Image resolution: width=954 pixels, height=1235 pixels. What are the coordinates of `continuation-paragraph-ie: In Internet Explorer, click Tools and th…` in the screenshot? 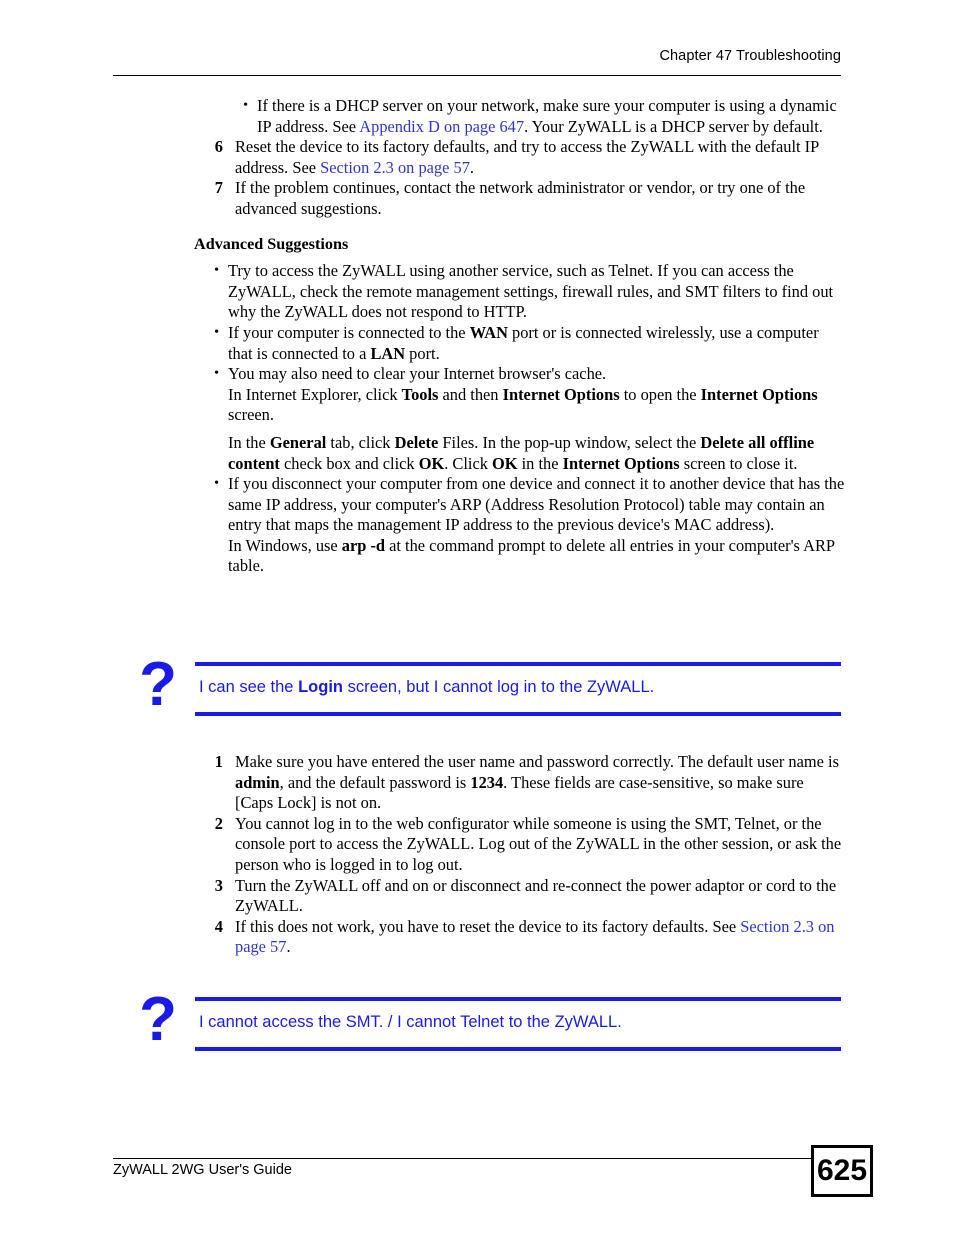 It's located at (479, 405).